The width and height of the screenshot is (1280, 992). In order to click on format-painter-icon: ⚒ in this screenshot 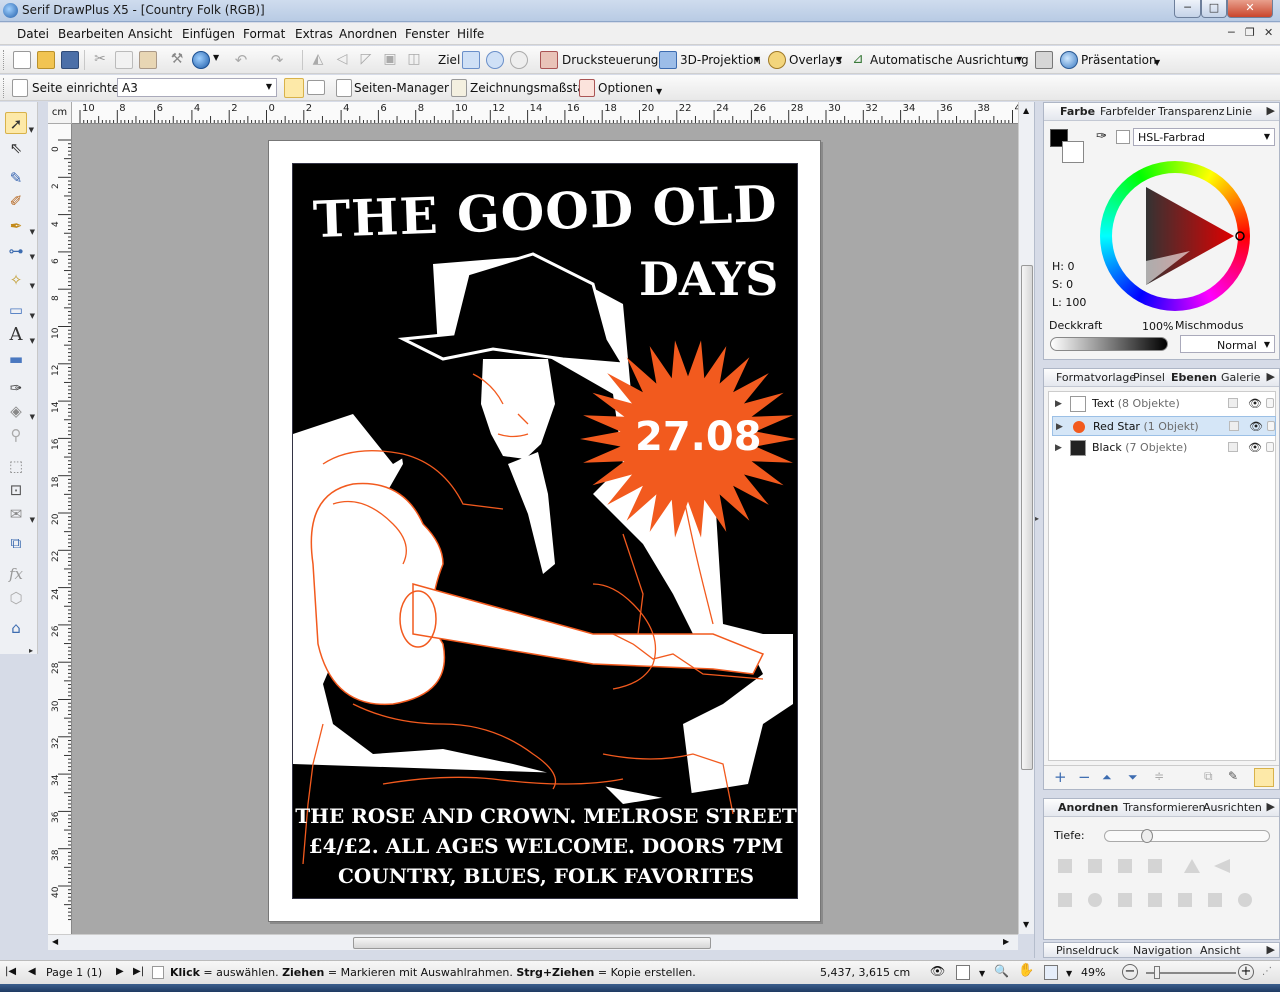, I will do `click(177, 60)`.